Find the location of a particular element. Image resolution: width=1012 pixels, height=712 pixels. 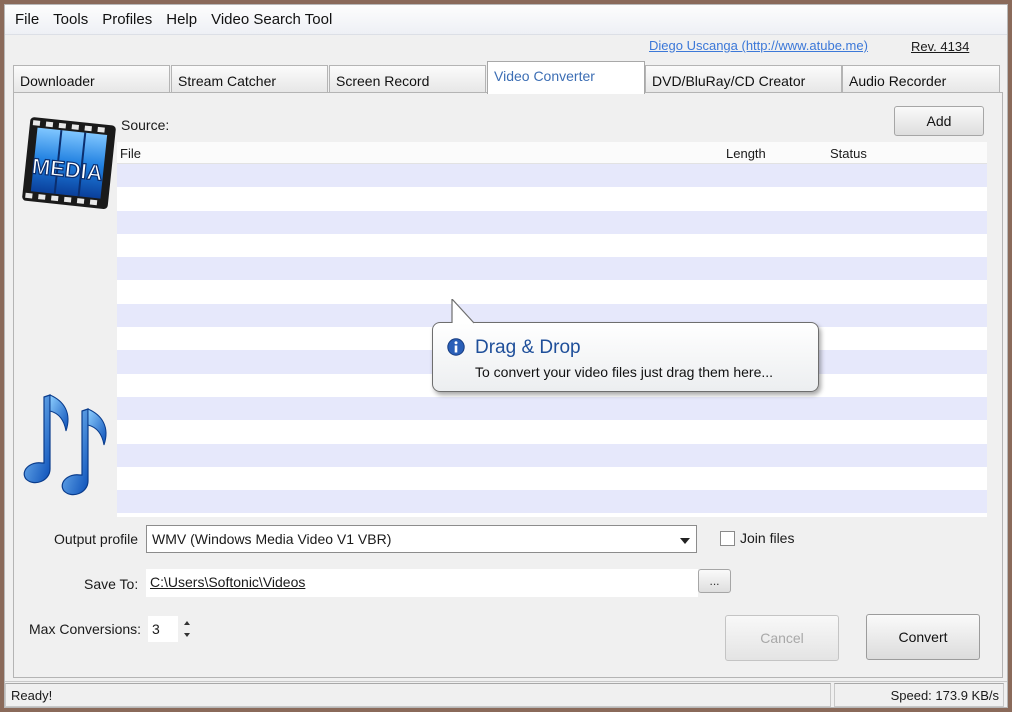

spinner-up-icon is located at coordinates (187, 623).